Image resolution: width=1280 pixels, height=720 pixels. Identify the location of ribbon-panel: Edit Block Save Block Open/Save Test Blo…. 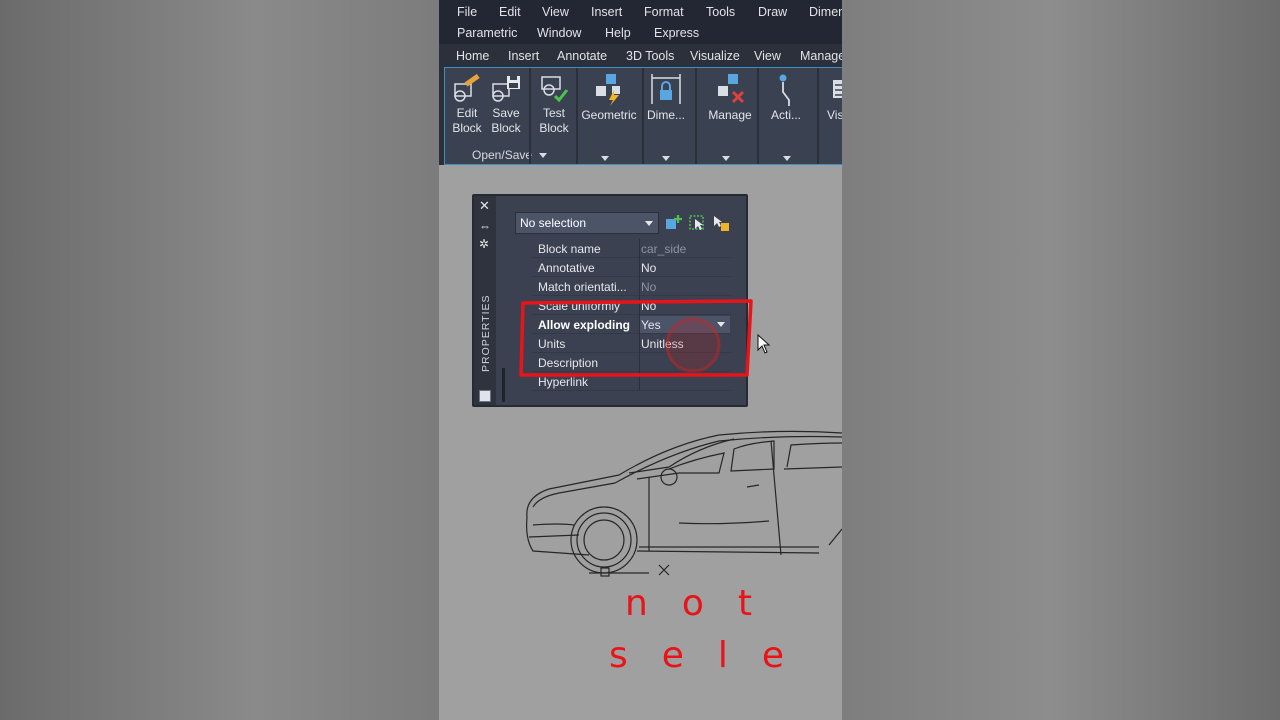
(643, 116).